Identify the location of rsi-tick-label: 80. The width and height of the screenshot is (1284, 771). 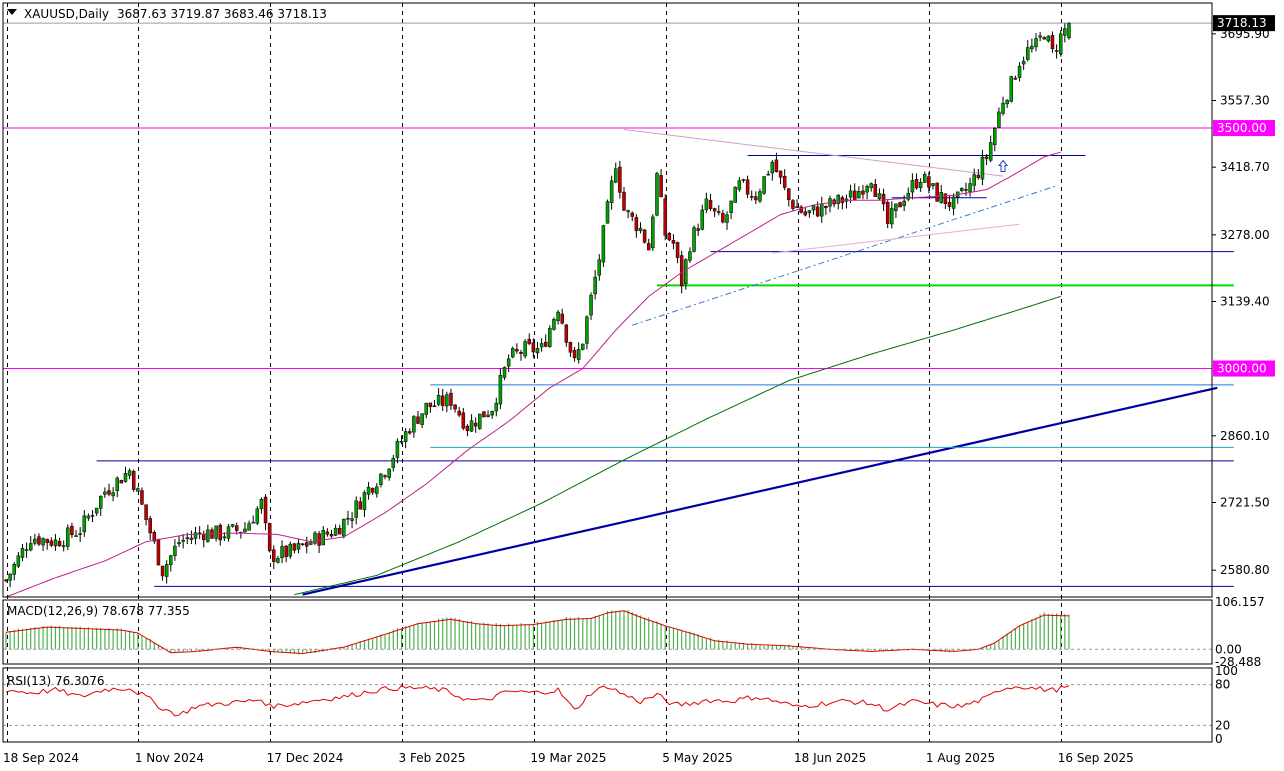
(1222, 685).